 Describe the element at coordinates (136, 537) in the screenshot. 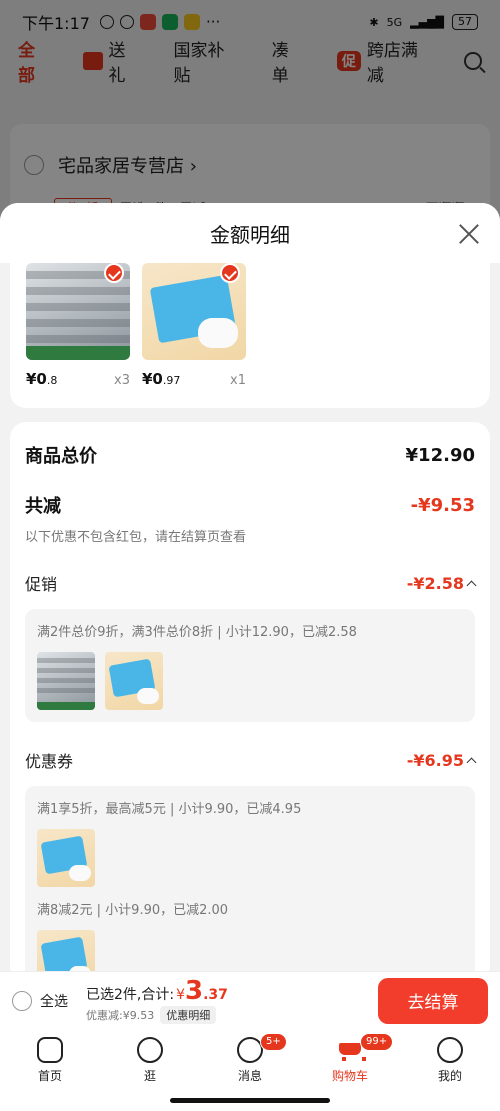

I see `discount-note: 以下优惠不包含红包，请在结算页查看` at that location.